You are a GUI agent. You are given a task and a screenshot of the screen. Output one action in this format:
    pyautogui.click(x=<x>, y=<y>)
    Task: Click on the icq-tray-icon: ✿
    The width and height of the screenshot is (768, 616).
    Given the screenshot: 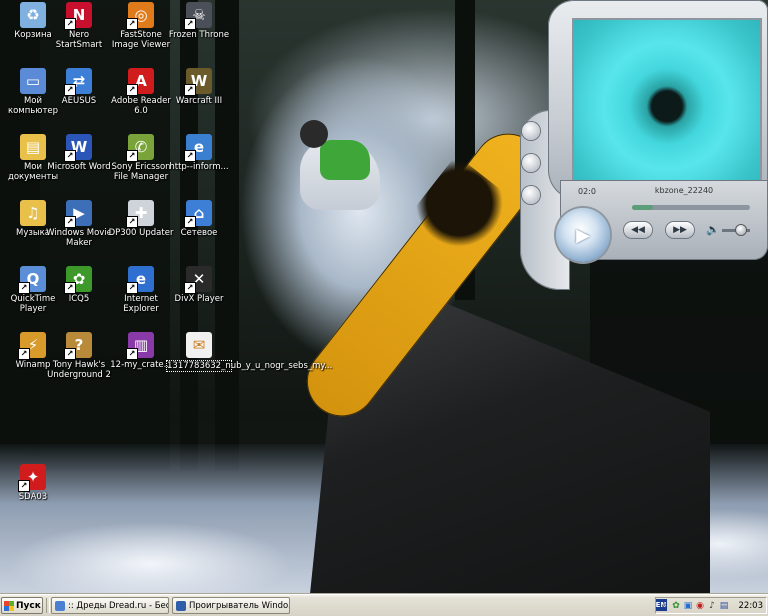 What is the action you would take?
    pyautogui.click(x=676, y=606)
    